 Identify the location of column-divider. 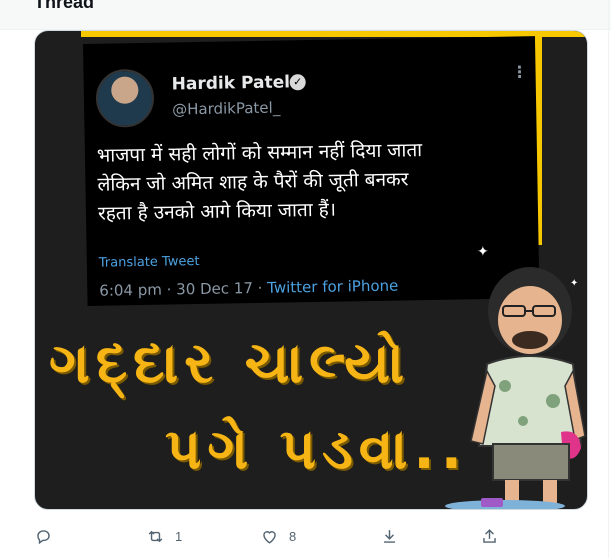
(608, 279).